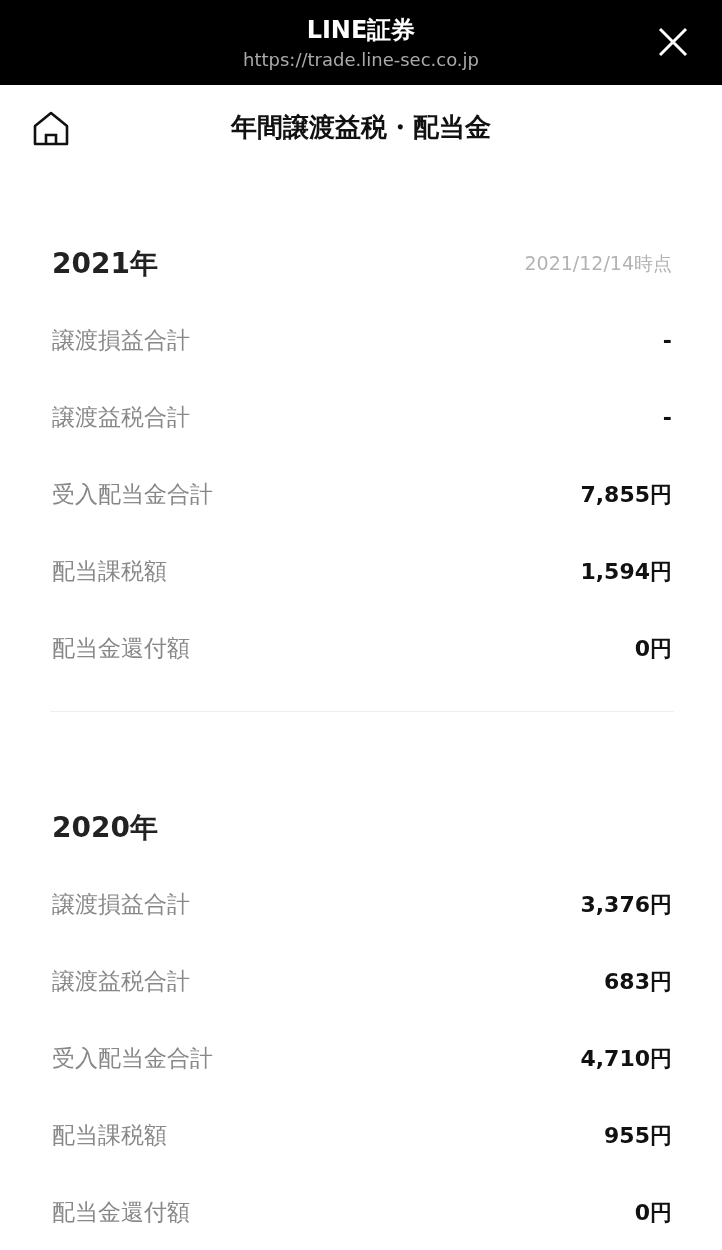 The width and height of the screenshot is (722, 1250). What do you see at coordinates (360, 127) in the screenshot?
I see `page-title: 年間譲渡益税・配当金` at bounding box center [360, 127].